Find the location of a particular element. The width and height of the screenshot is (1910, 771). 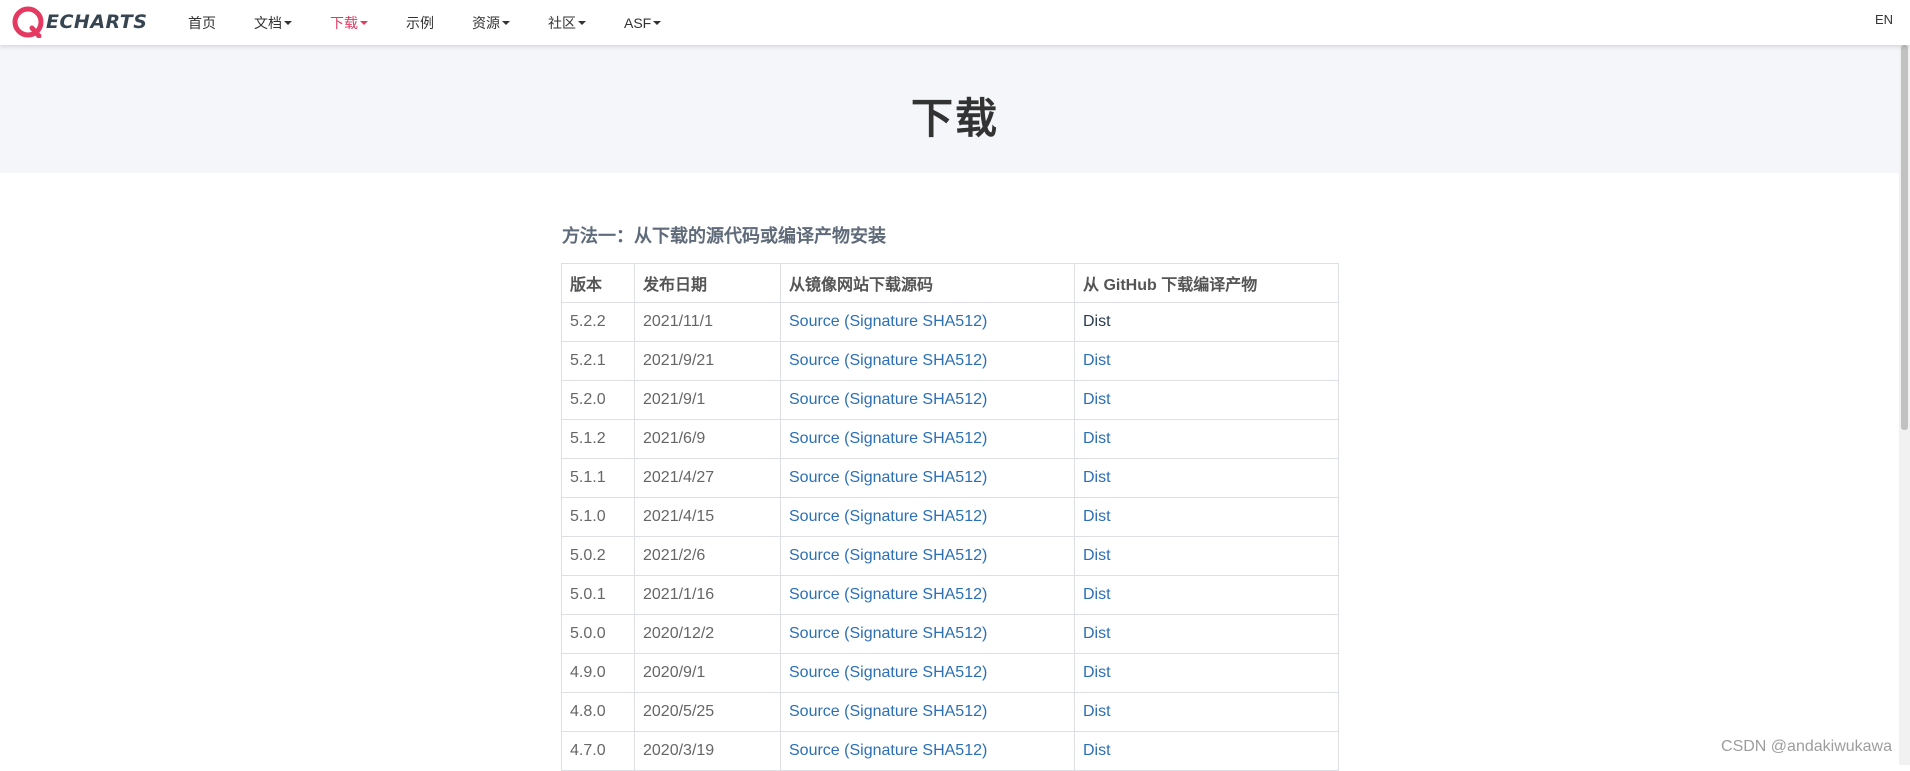

date-cell: 2021/6/9 is located at coordinates (674, 438).